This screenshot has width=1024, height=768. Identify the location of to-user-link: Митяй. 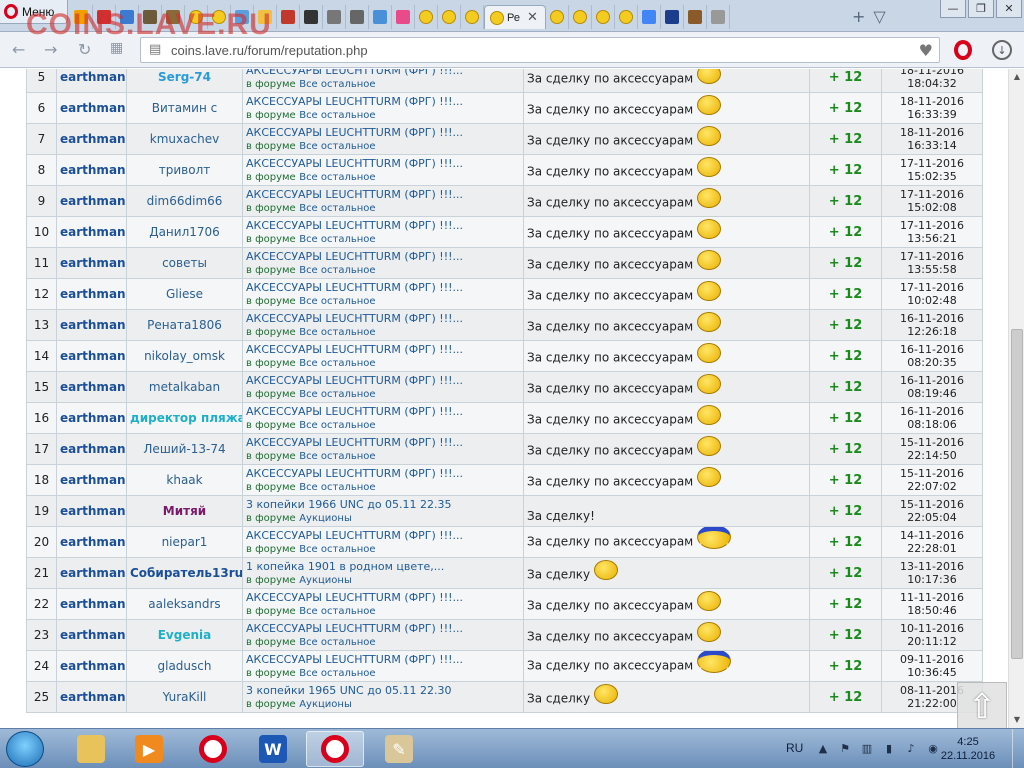
(184, 511).